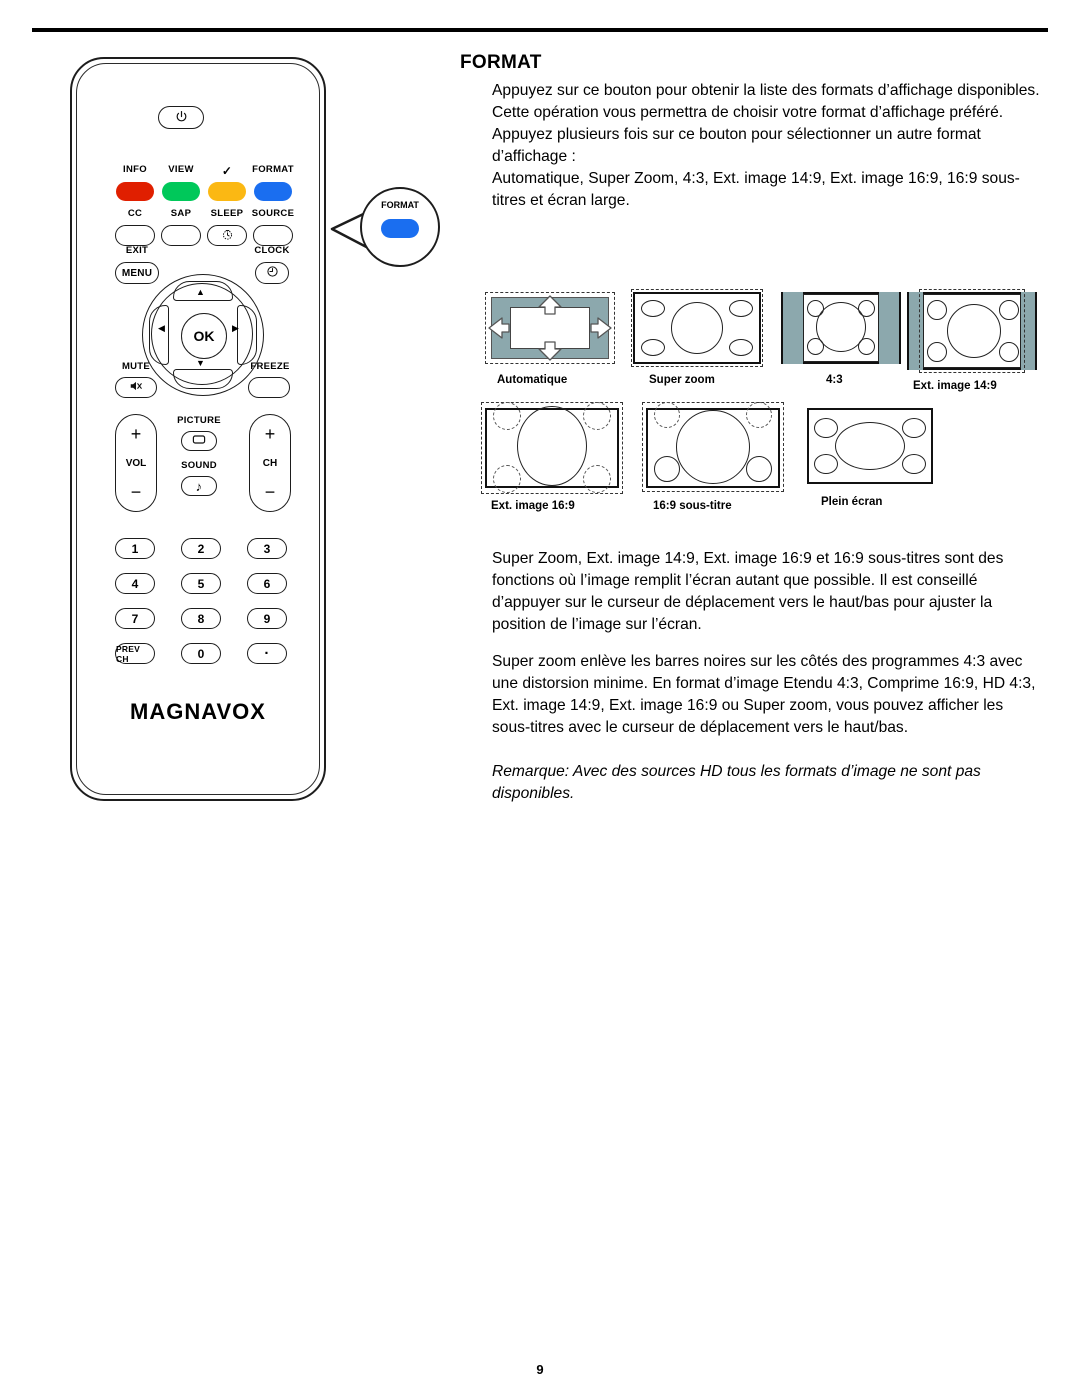 The width and height of the screenshot is (1080, 1397). I want to click on nav-up-button, so click(203, 291).